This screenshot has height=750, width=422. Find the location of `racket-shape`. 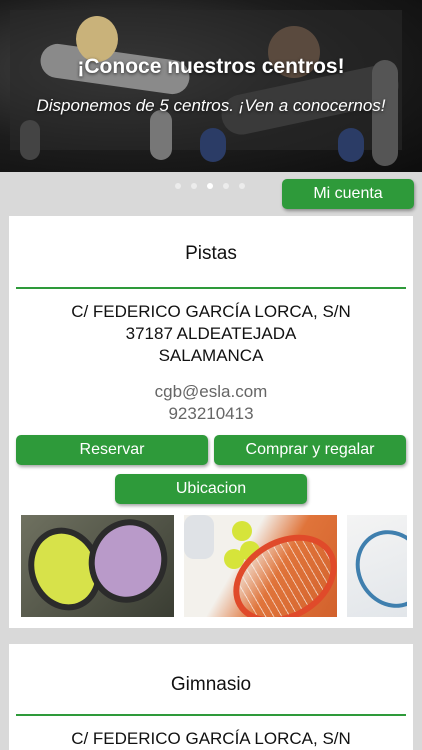

racket-shape is located at coordinates (377, 566).